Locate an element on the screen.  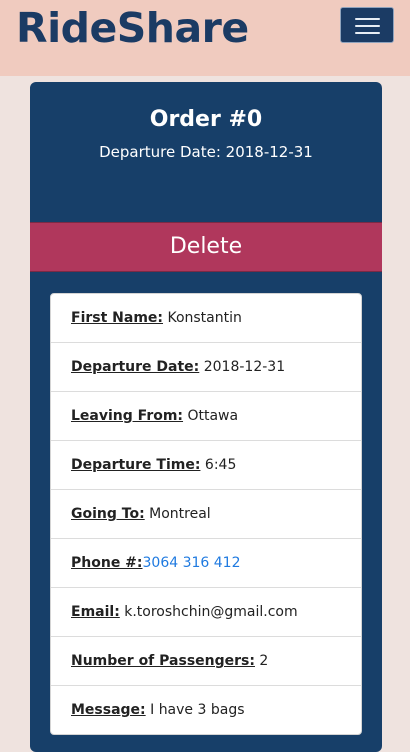
detail-label: Phone #: is located at coordinates (107, 563).